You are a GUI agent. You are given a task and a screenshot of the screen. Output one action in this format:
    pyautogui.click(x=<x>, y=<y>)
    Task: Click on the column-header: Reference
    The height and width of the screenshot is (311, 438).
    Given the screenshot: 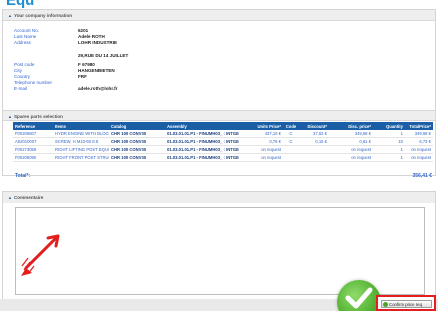 What is the action you would take?
    pyautogui.click(x=33, y=126)
    